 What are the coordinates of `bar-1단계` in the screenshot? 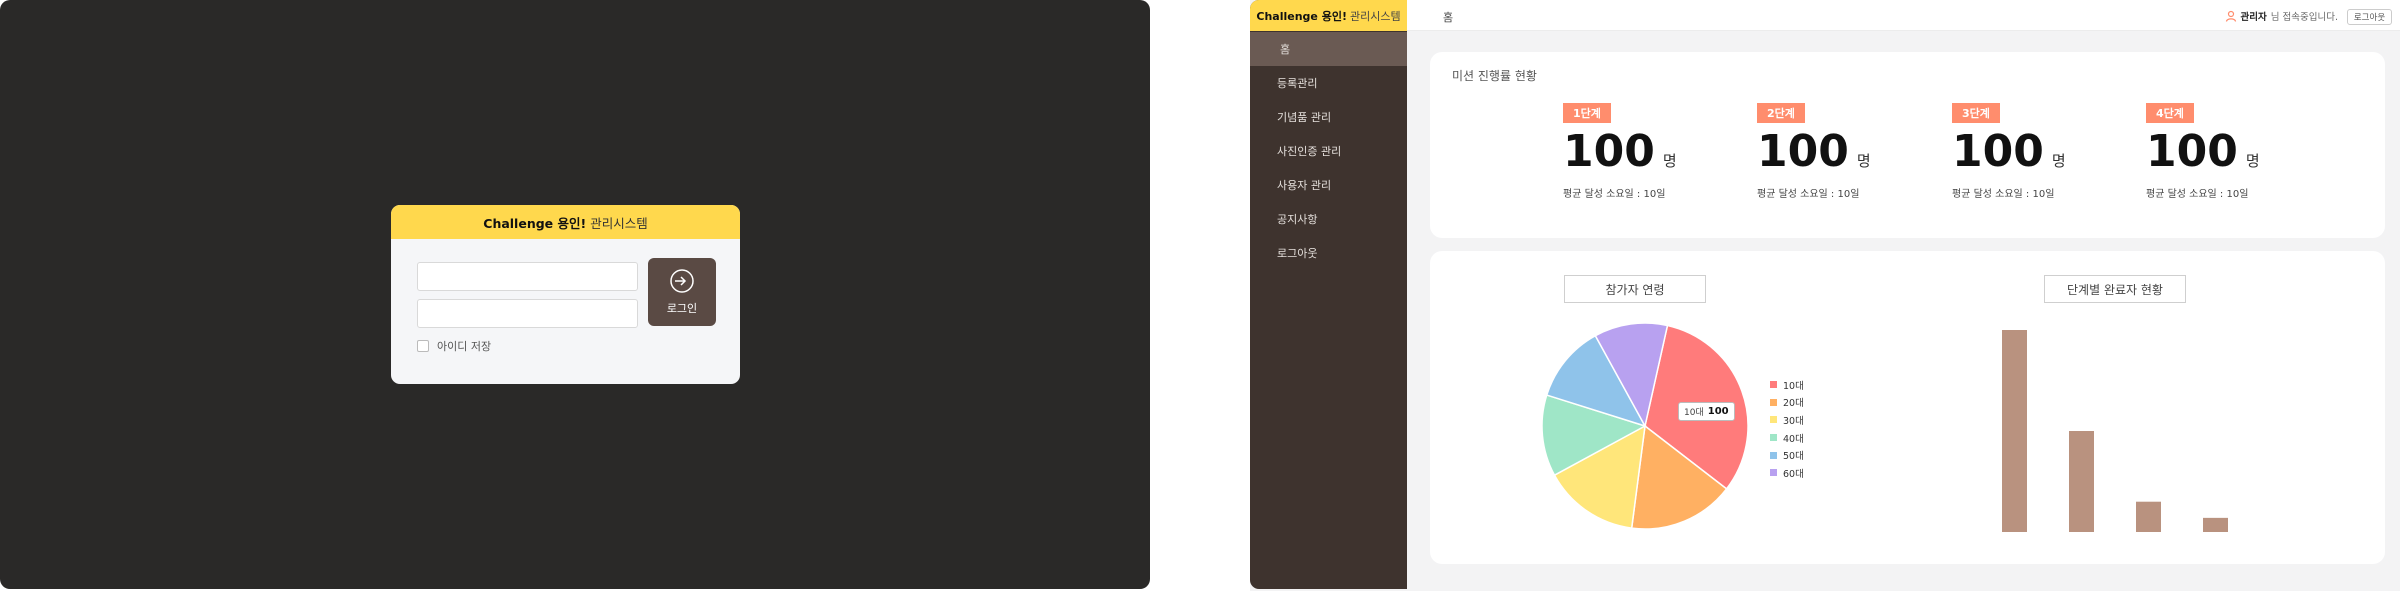 It's located at (2014, 431).